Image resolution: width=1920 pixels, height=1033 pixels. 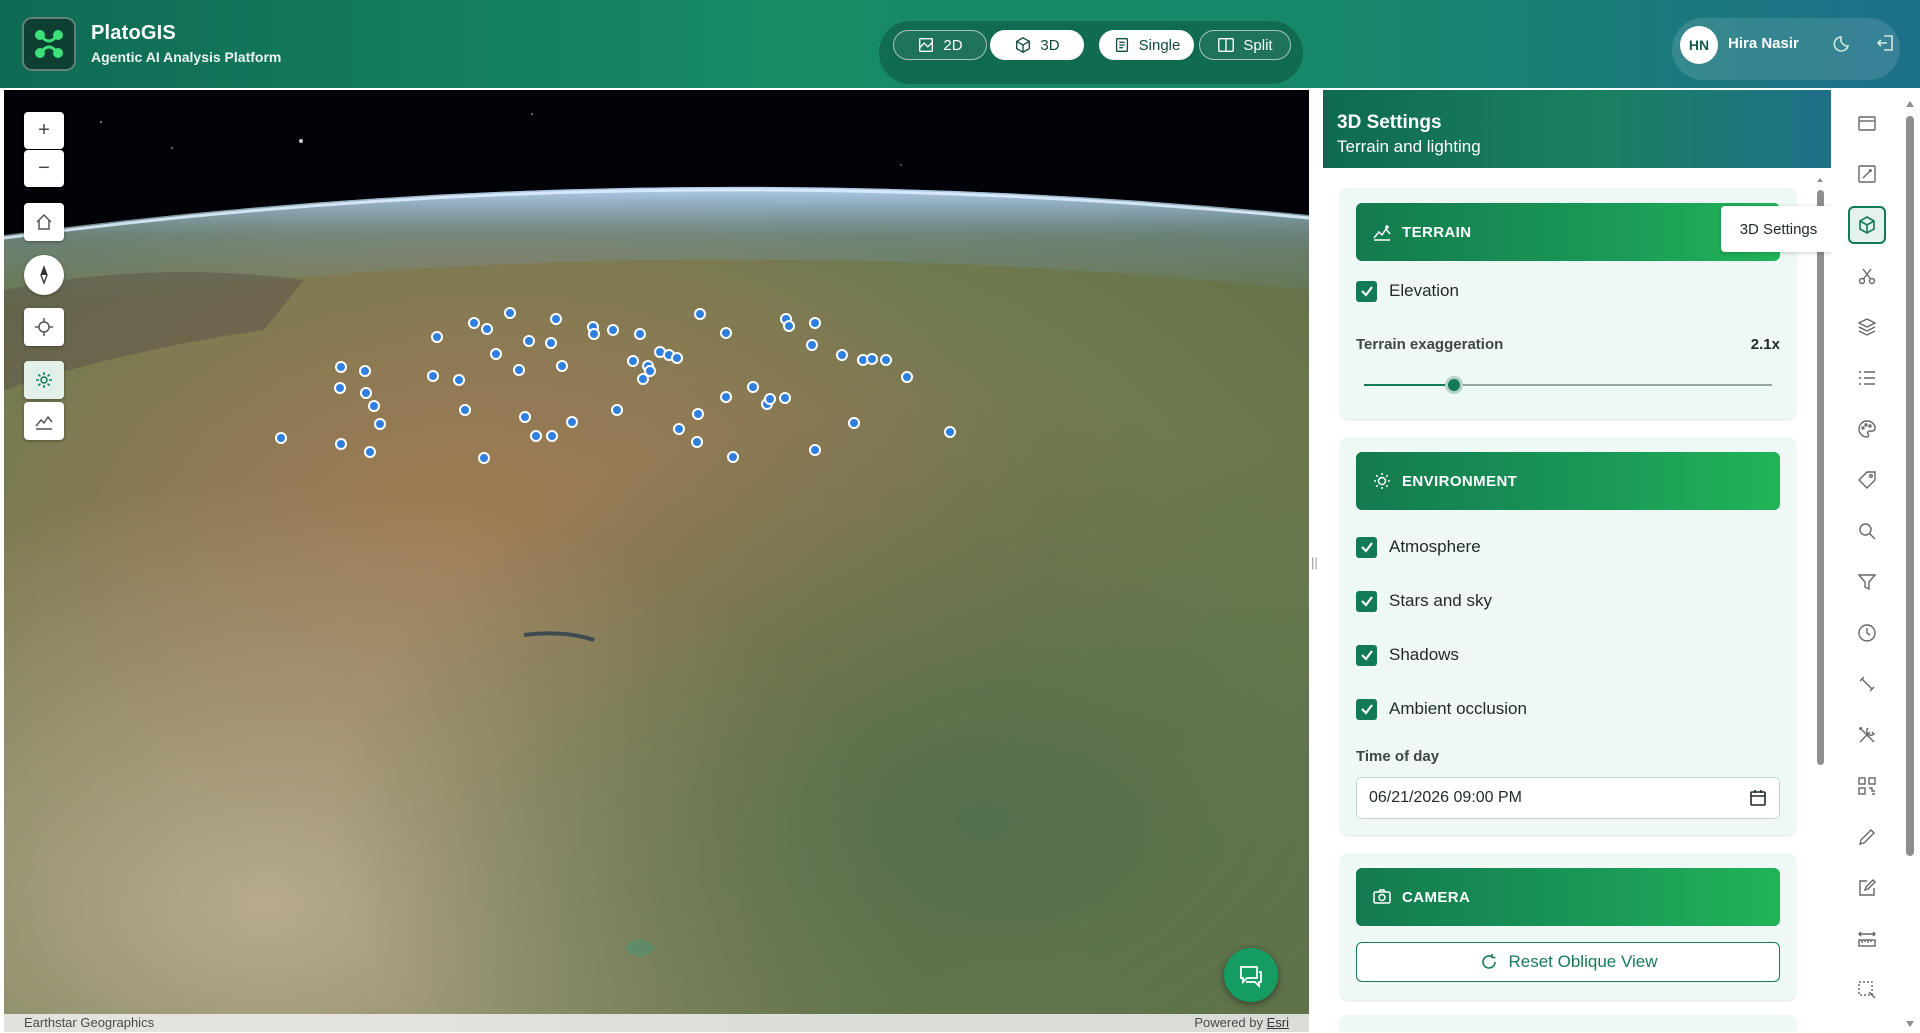 I want to click on scroll-down-icon, so click(x=1910, y=1024).